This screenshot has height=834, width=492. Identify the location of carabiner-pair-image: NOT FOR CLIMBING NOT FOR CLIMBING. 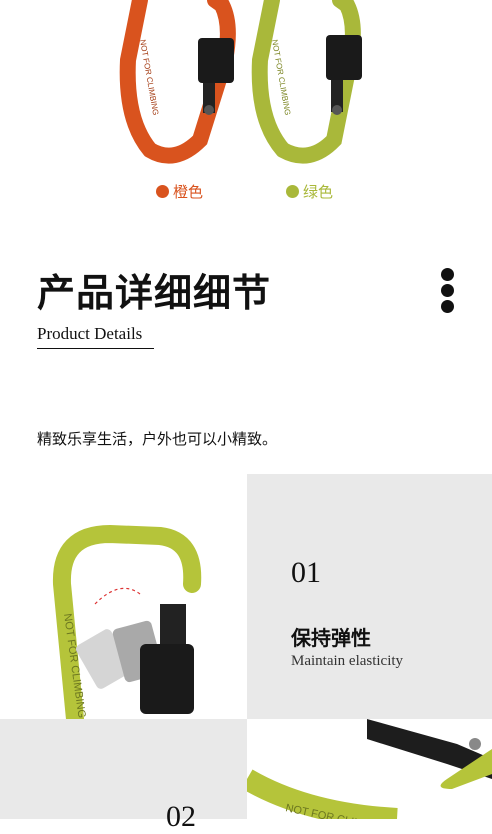
(240, 82).